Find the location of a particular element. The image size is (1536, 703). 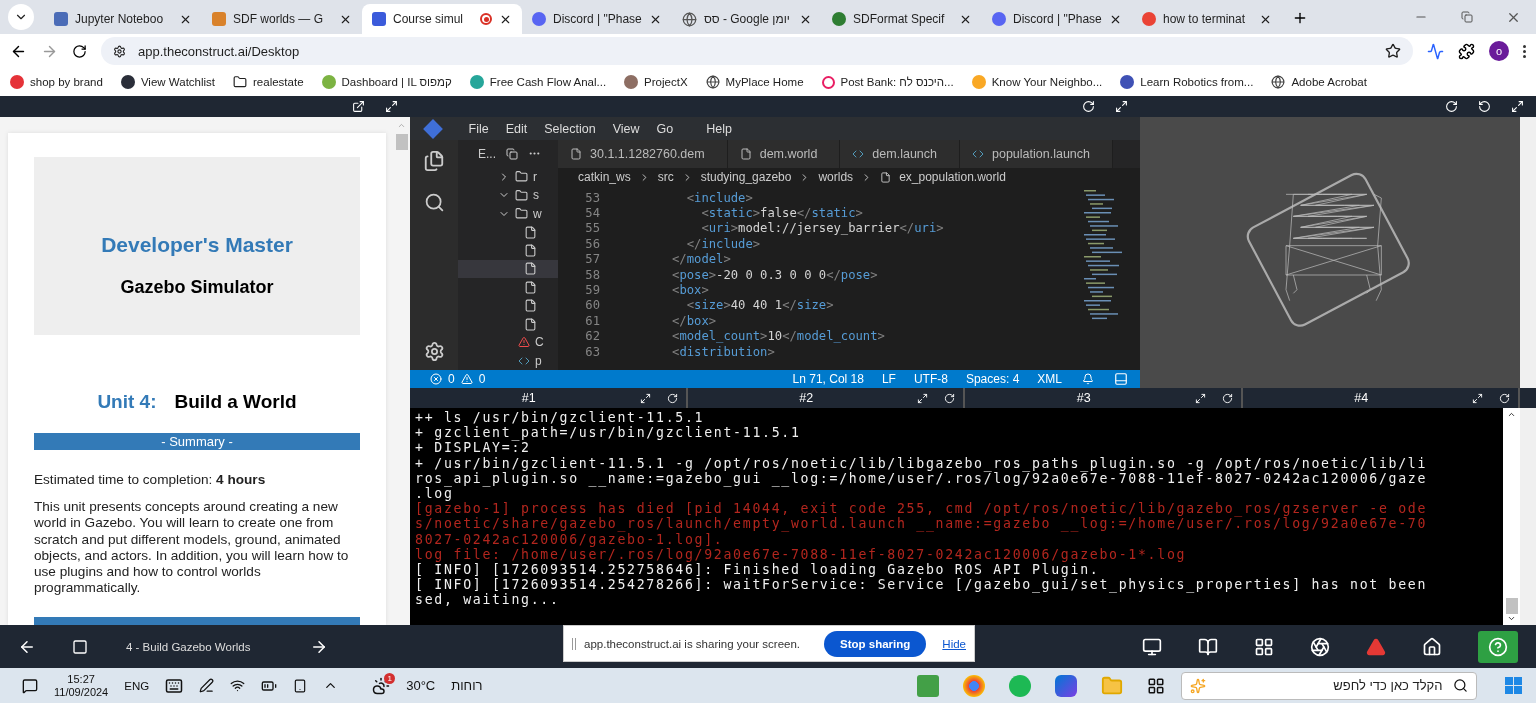

tree-item: r is located at coordinates (508, 177).